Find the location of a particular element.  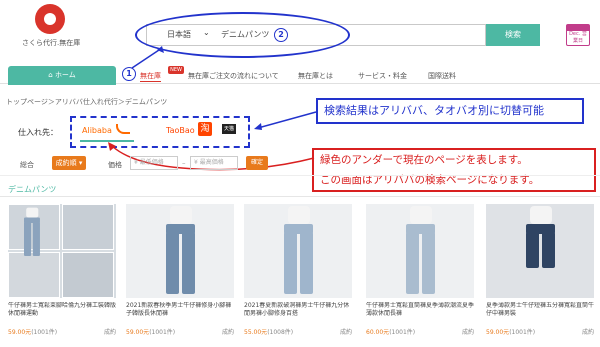

annotation-arrow-blue is located at coordinates (285, 120).